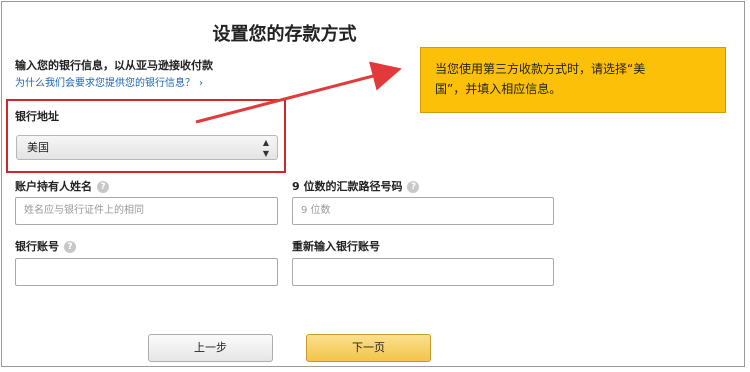  I want to click on annotation-line-2: 国”，并填入相应信息。, so click(498, 89).